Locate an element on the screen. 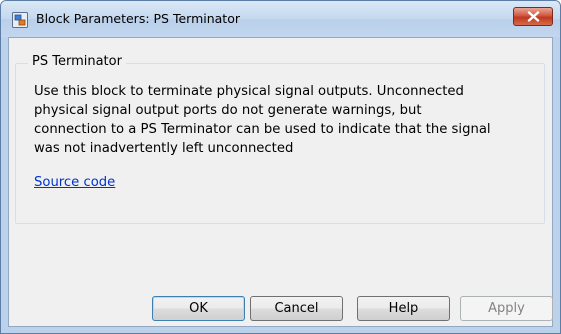  simulink-block-icon is located at coordinates (20, 20).